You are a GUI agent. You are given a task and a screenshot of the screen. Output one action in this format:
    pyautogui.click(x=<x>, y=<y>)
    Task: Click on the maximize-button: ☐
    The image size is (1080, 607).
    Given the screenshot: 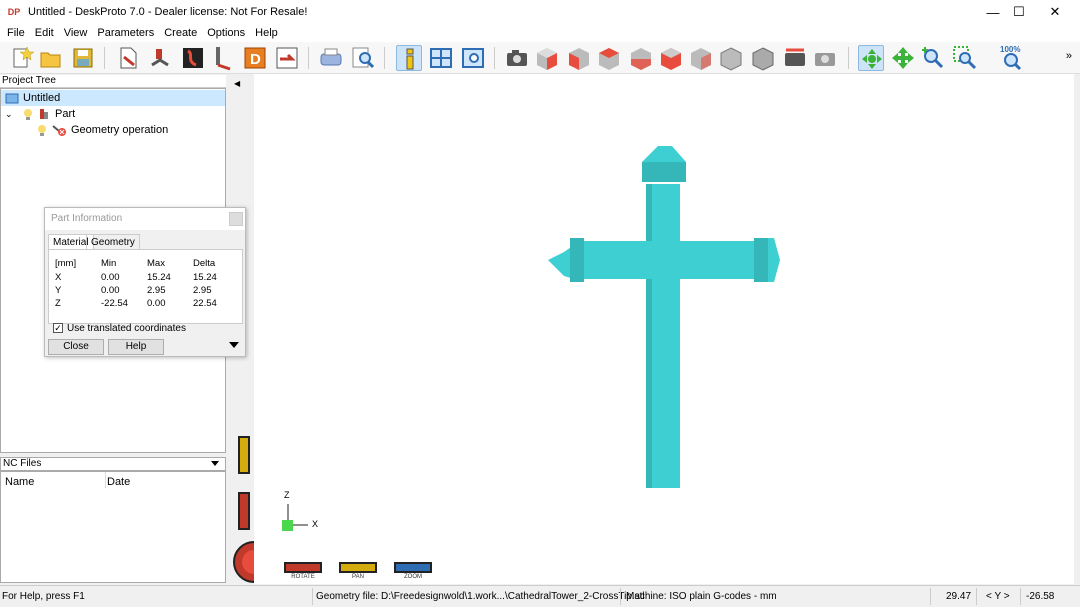 What is the action you would take?
    pyautogui.click(x=1019, y=12)
    